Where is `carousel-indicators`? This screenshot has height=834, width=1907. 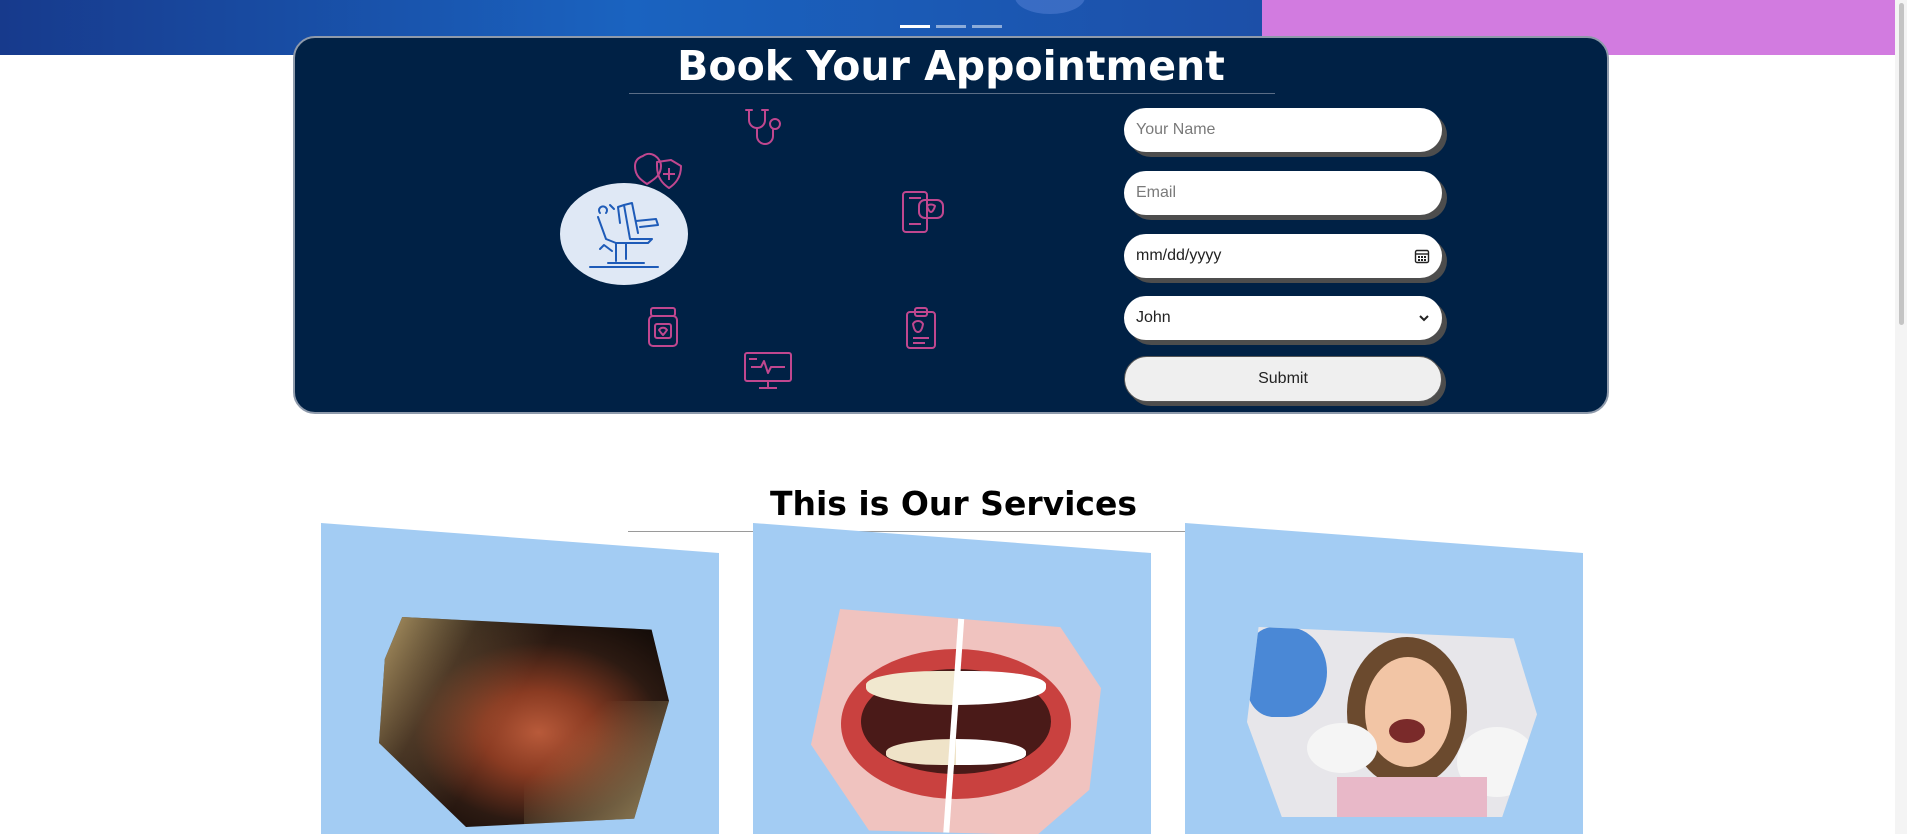 carousel-indicators is located at coordinates (951, 26).